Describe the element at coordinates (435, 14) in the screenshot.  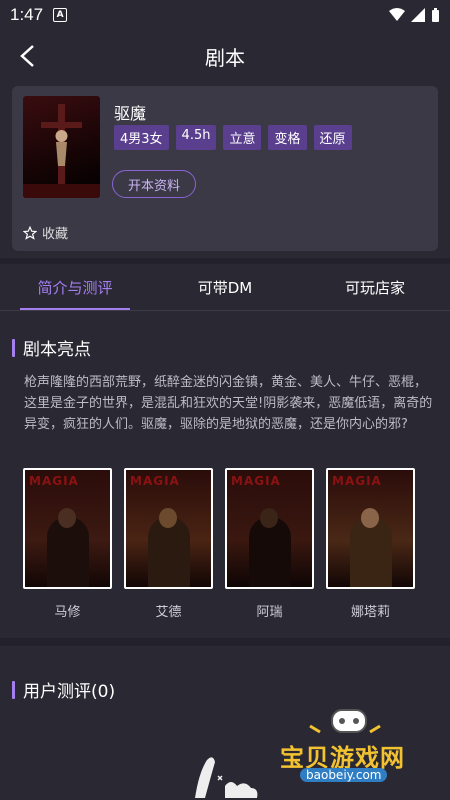
I see `battery-icon` at that location.